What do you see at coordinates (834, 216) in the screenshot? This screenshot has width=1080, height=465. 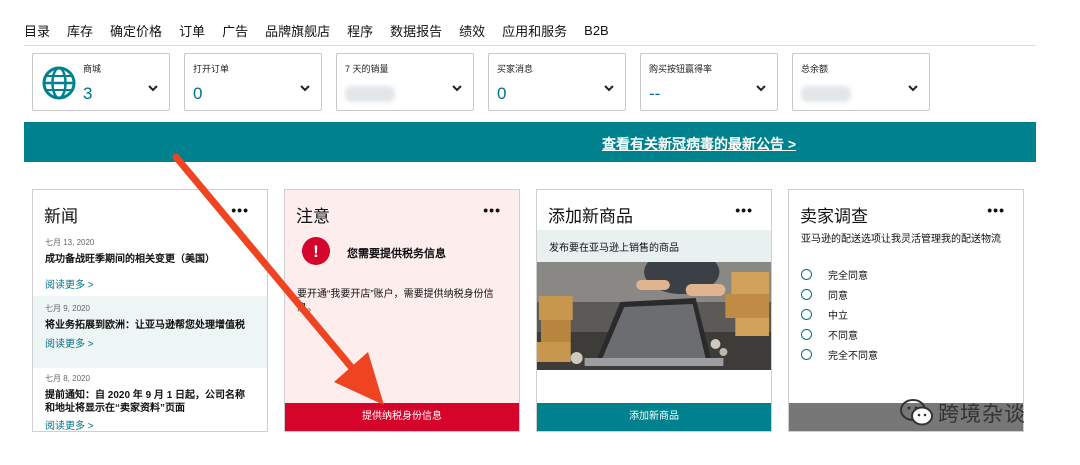 I see `card-title: 卖家调查` at bounding box center [834, 216].